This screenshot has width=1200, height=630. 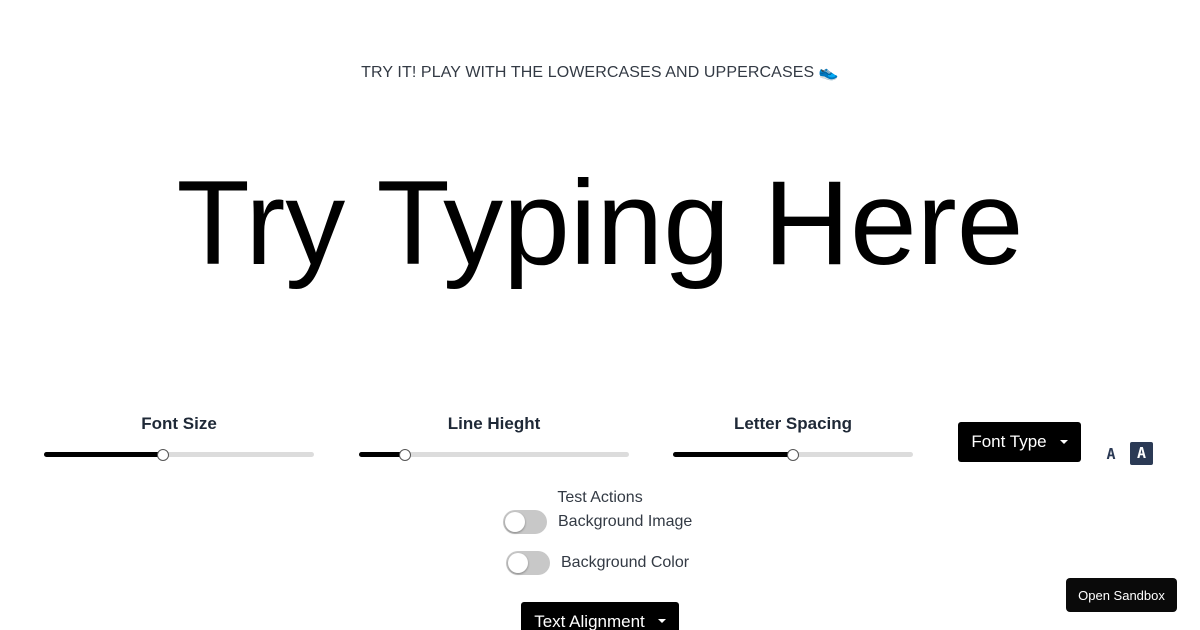 What do you see at coordinates (1141, 453) in the screenshot?
I see `font-uppercase-icon: A` at bounding box center [1141, 453].